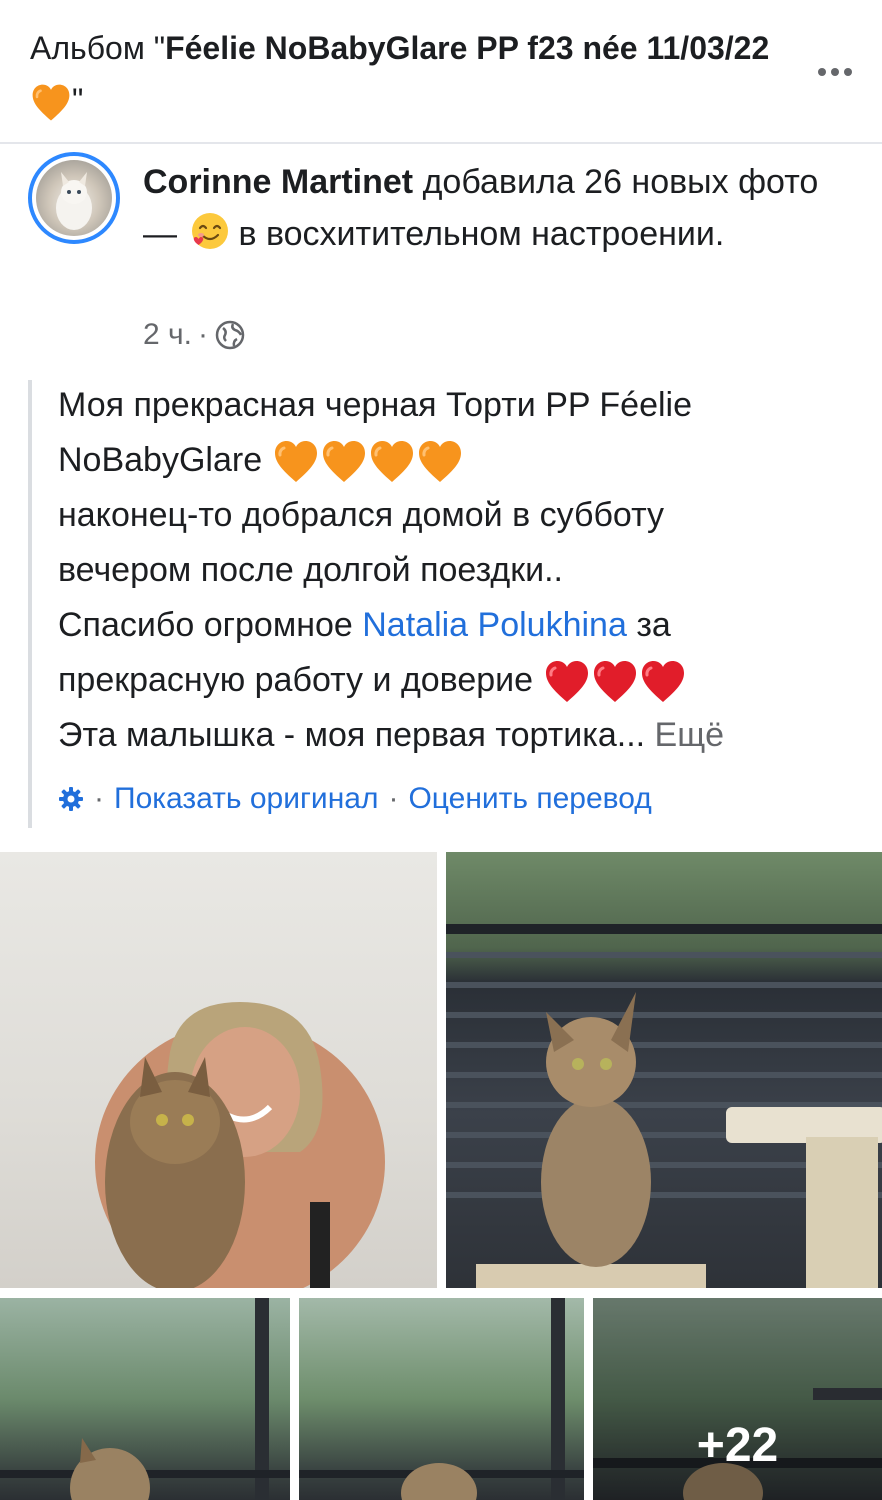 This screenshot has width=882, height=1500. I want to click on more-icon, so click(835, 72).